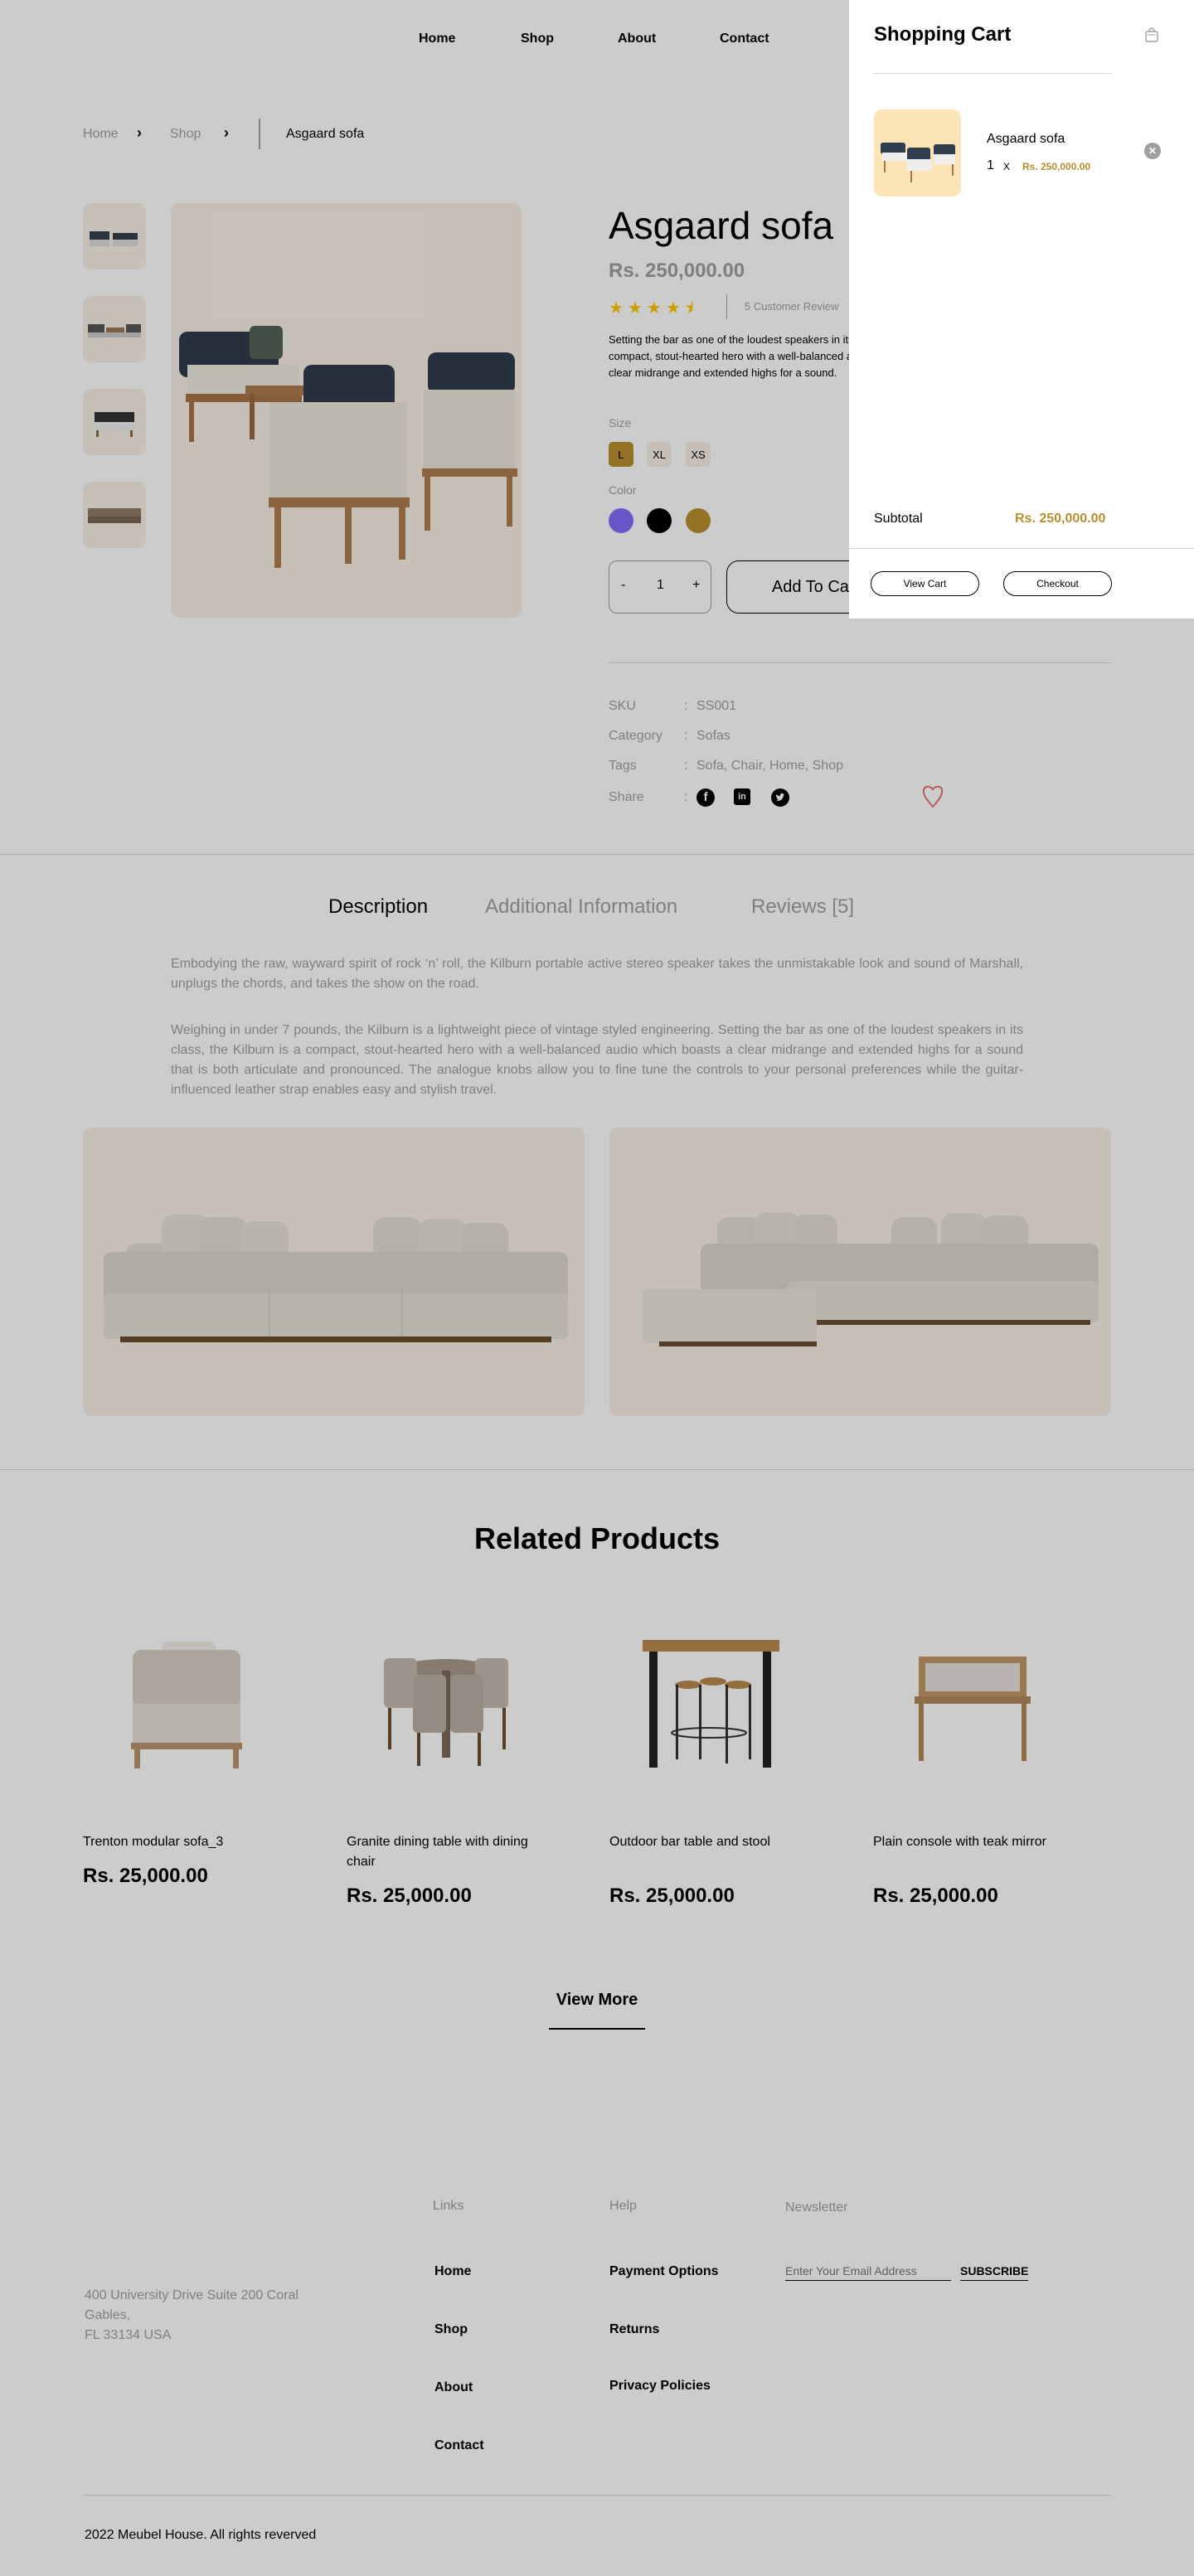  Describe the element at coordinates (1152, 151) in the screenshot. I see `close-icon: ✕` at that location.